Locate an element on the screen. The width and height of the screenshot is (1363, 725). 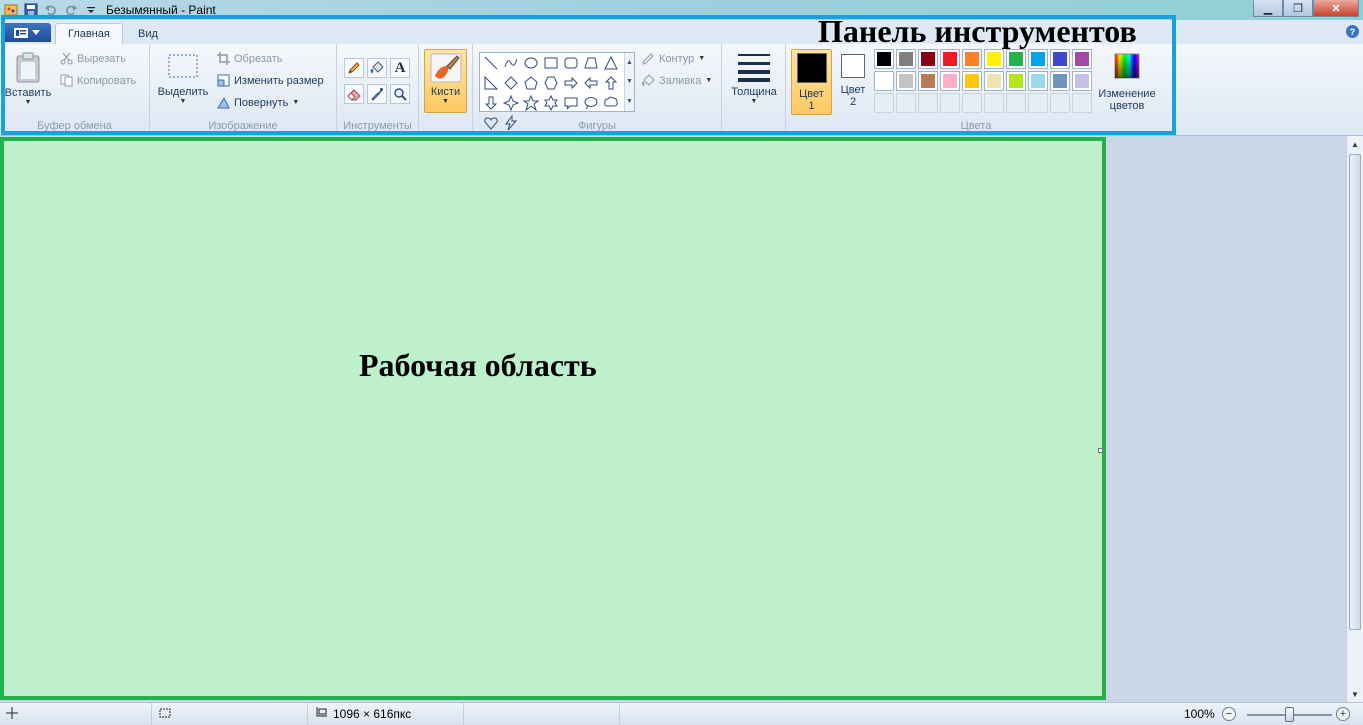
six-point-star-shape-icon is located at coordinates (551, 103).